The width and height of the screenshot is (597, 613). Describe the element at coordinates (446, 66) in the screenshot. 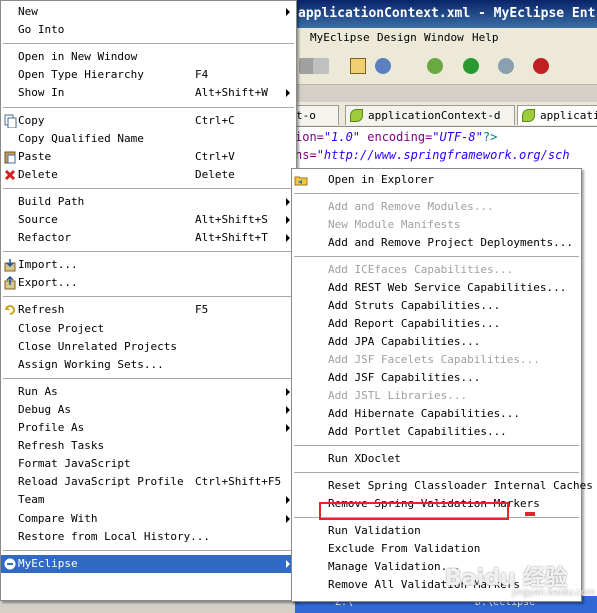

I see `toolbar` at that location.